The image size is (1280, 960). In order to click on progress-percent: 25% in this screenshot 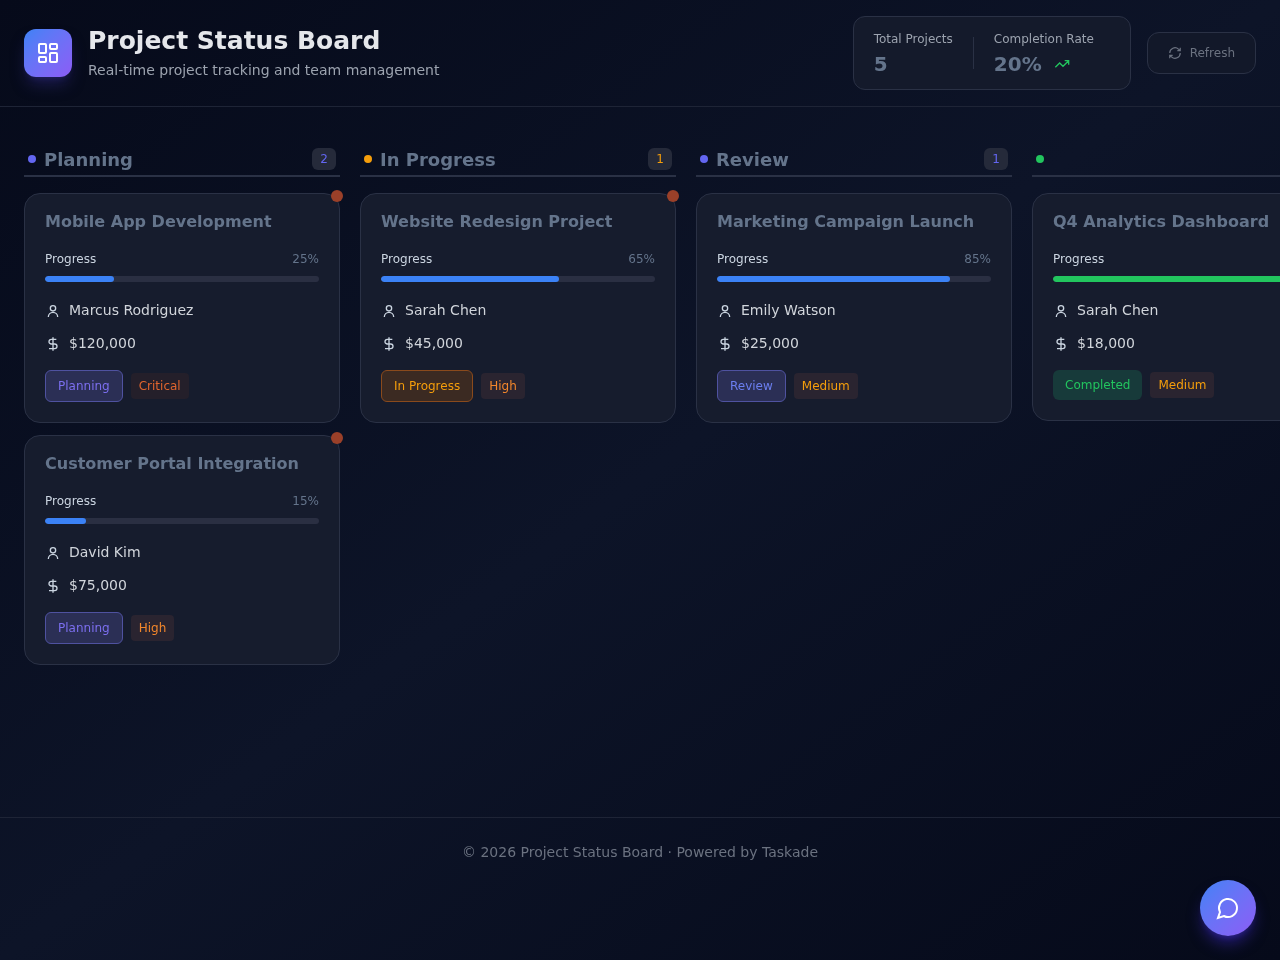, I will do `click(305, 259)`.